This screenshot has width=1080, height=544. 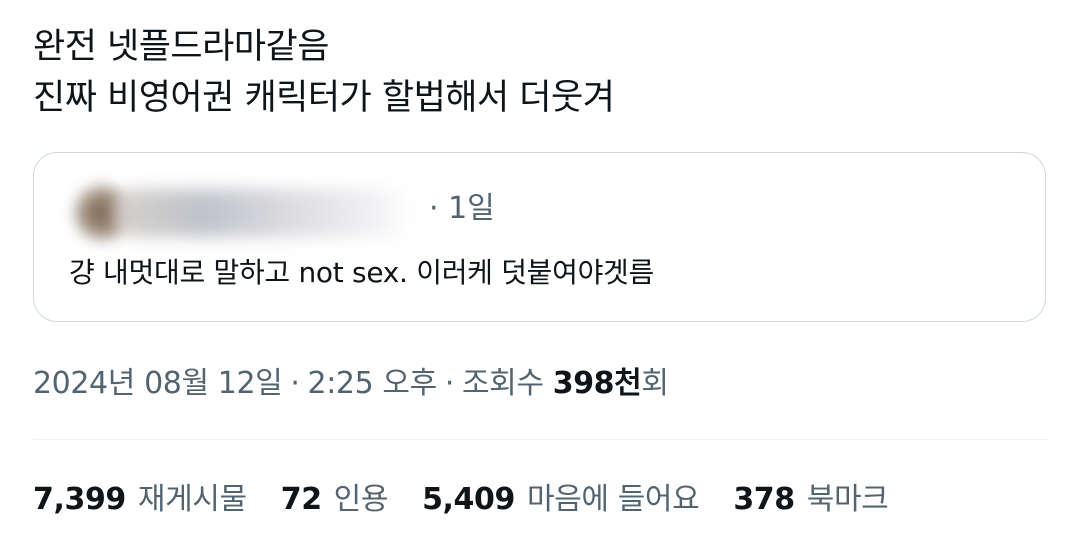 I want to click on bookmarks-label: 북마크, so click(x=847, y=499).